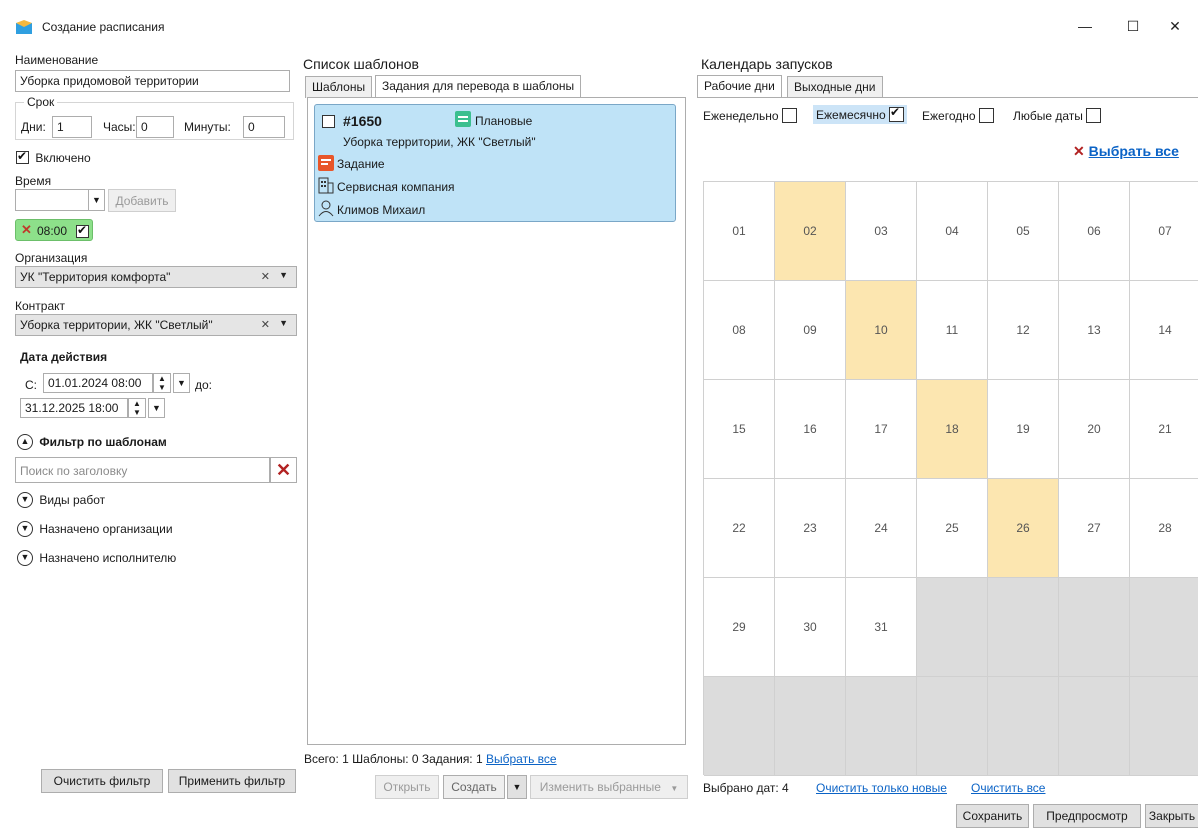 Image resolution: width=1198 pixels, height=828 pixels. What do you see at coordinates (96, 558) in the screenshot?
I see `filter-item: ▼ Назначено исполнителю` at bounding box center [96, 558].